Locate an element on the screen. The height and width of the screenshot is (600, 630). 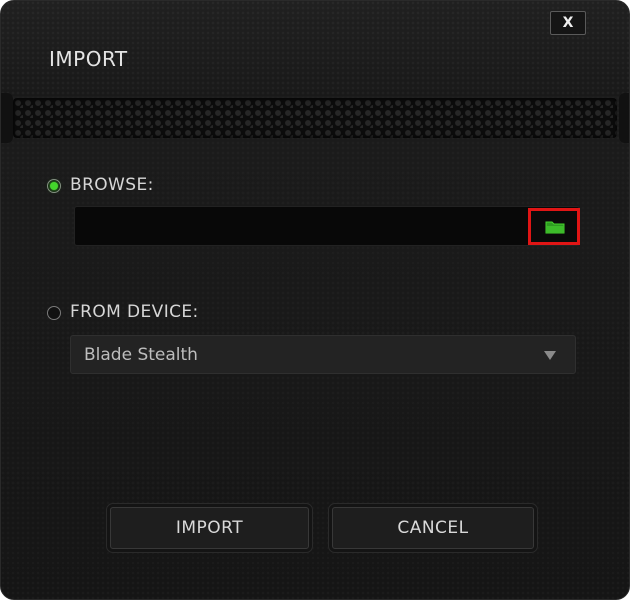
close-icon: X is located at coordinates (568, 23).